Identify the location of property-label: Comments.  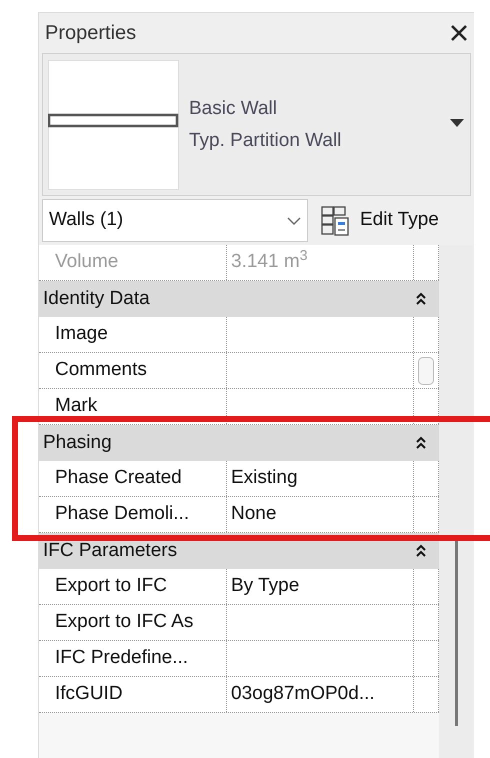
(101, 370).